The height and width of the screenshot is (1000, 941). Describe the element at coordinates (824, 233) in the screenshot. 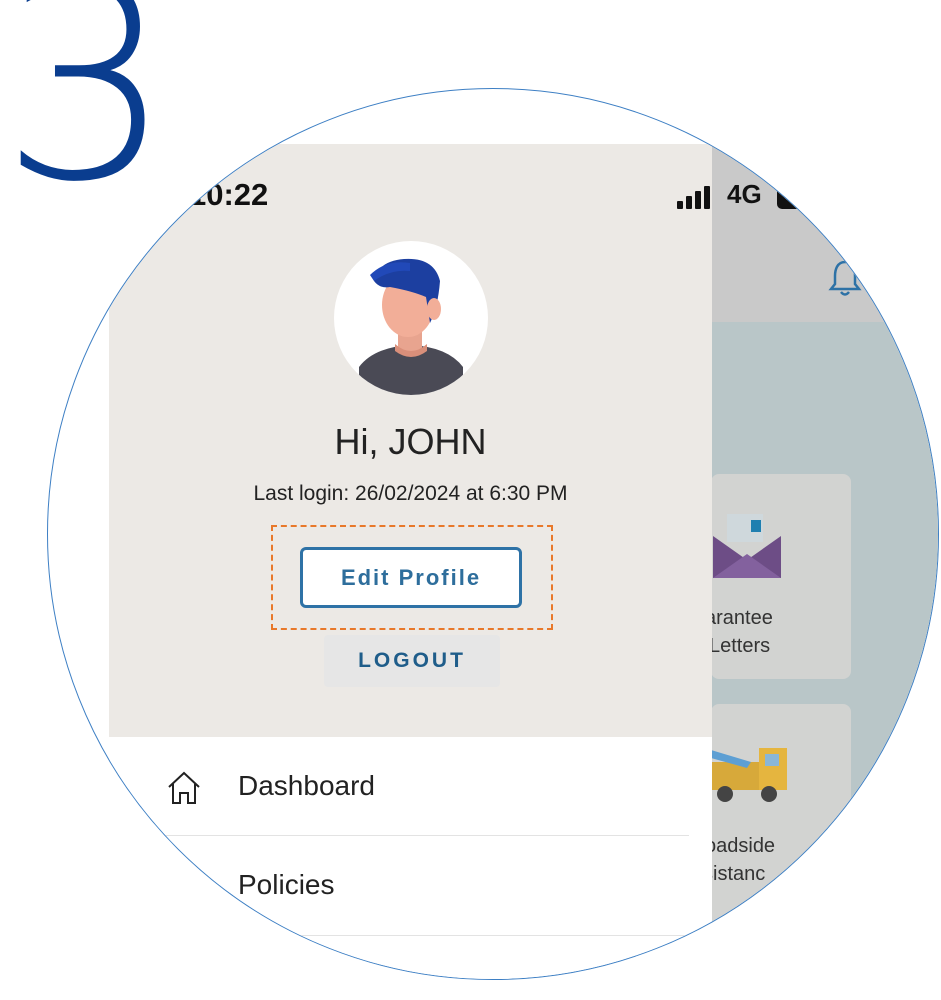

I see `background-app-header` at that location.